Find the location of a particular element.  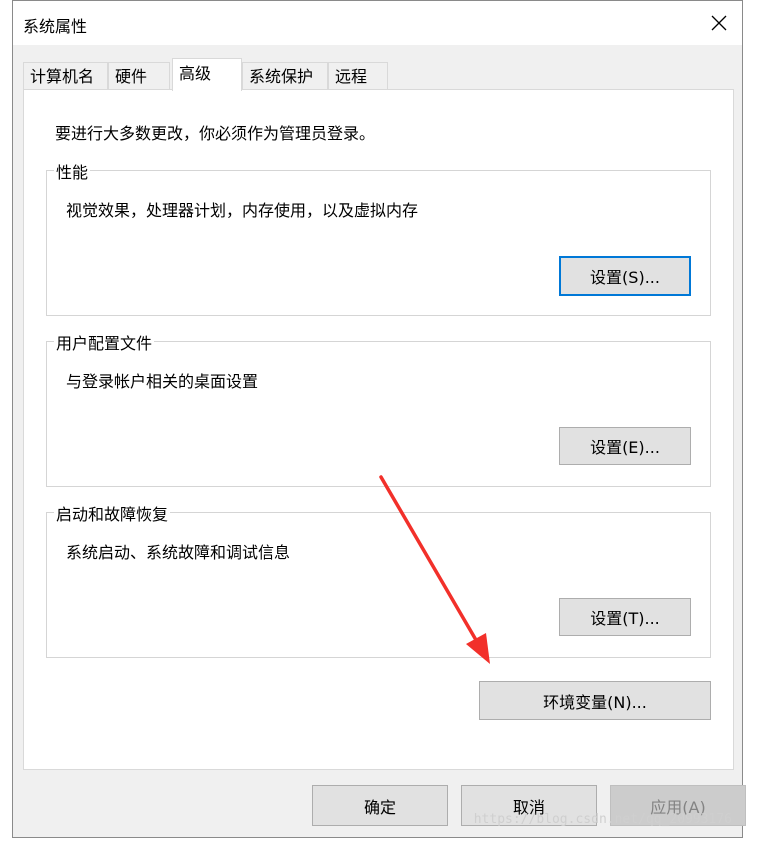

ok-button: 确定 is located at coordinates (380, 805).